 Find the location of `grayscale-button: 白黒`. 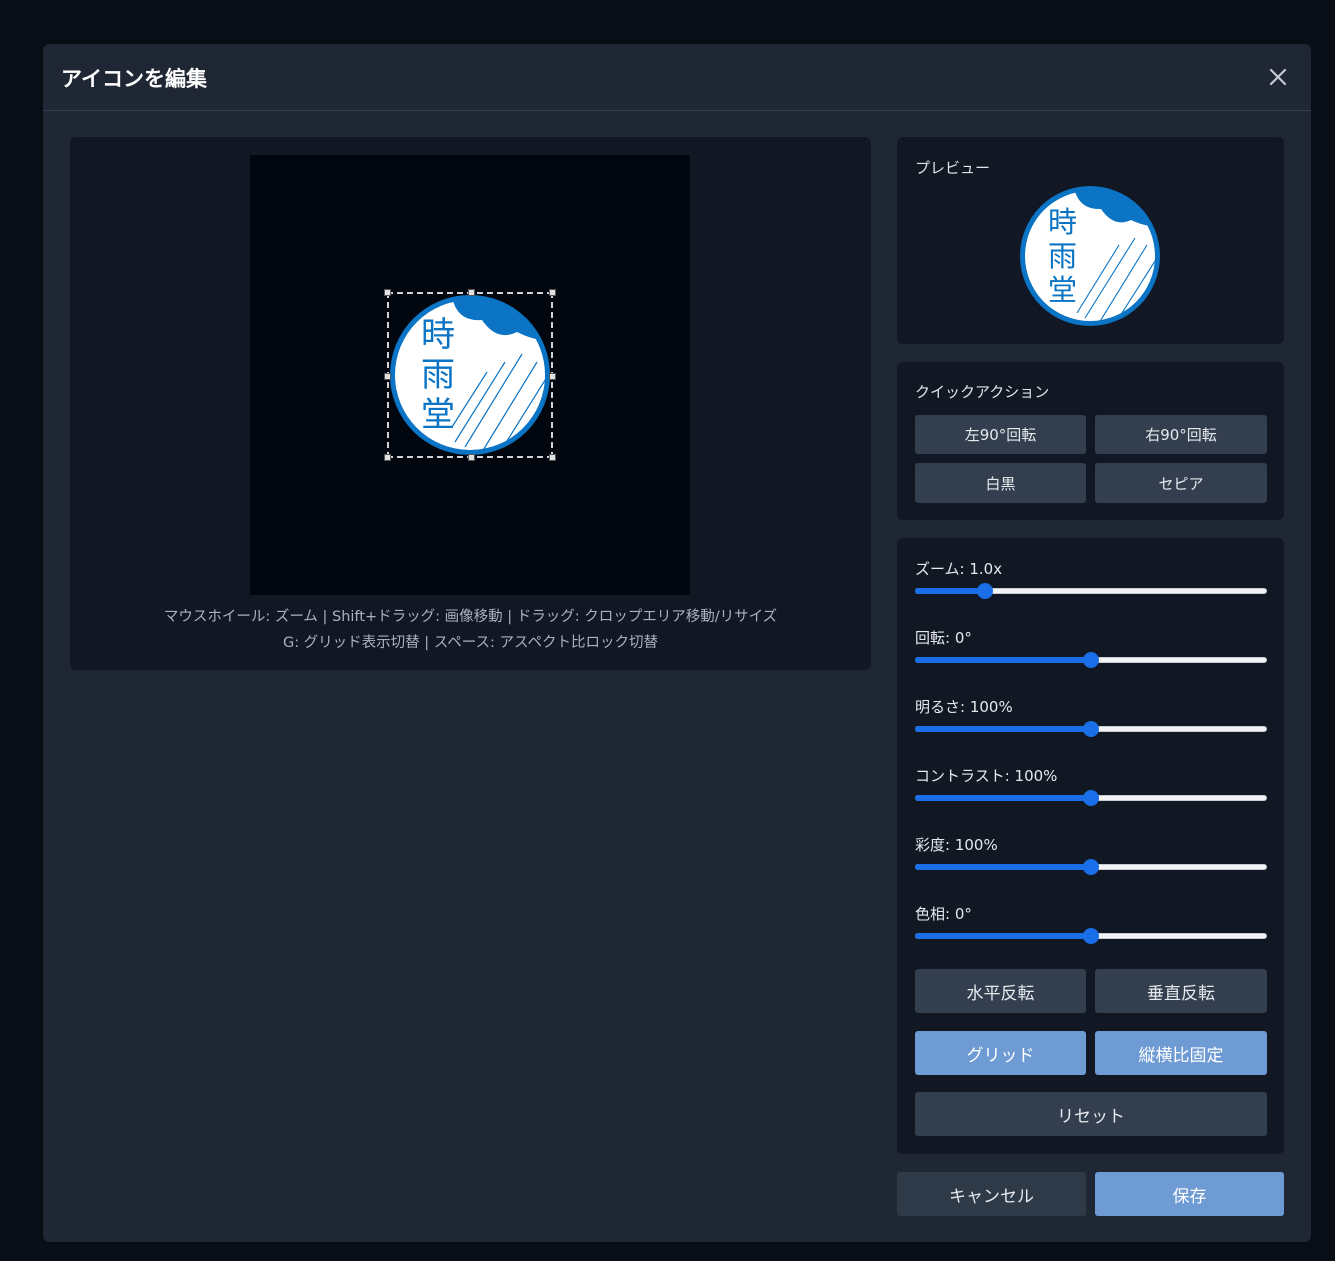

grayscale-button: 白黒 is located at coordinates (1000, 483).